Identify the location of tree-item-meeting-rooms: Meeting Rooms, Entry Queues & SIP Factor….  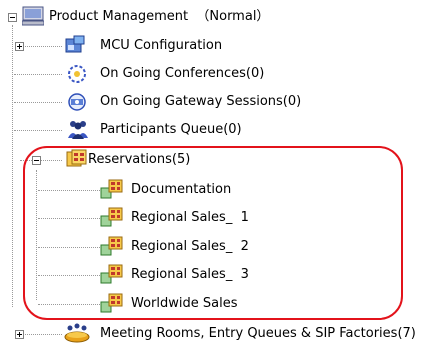
(258, 334).